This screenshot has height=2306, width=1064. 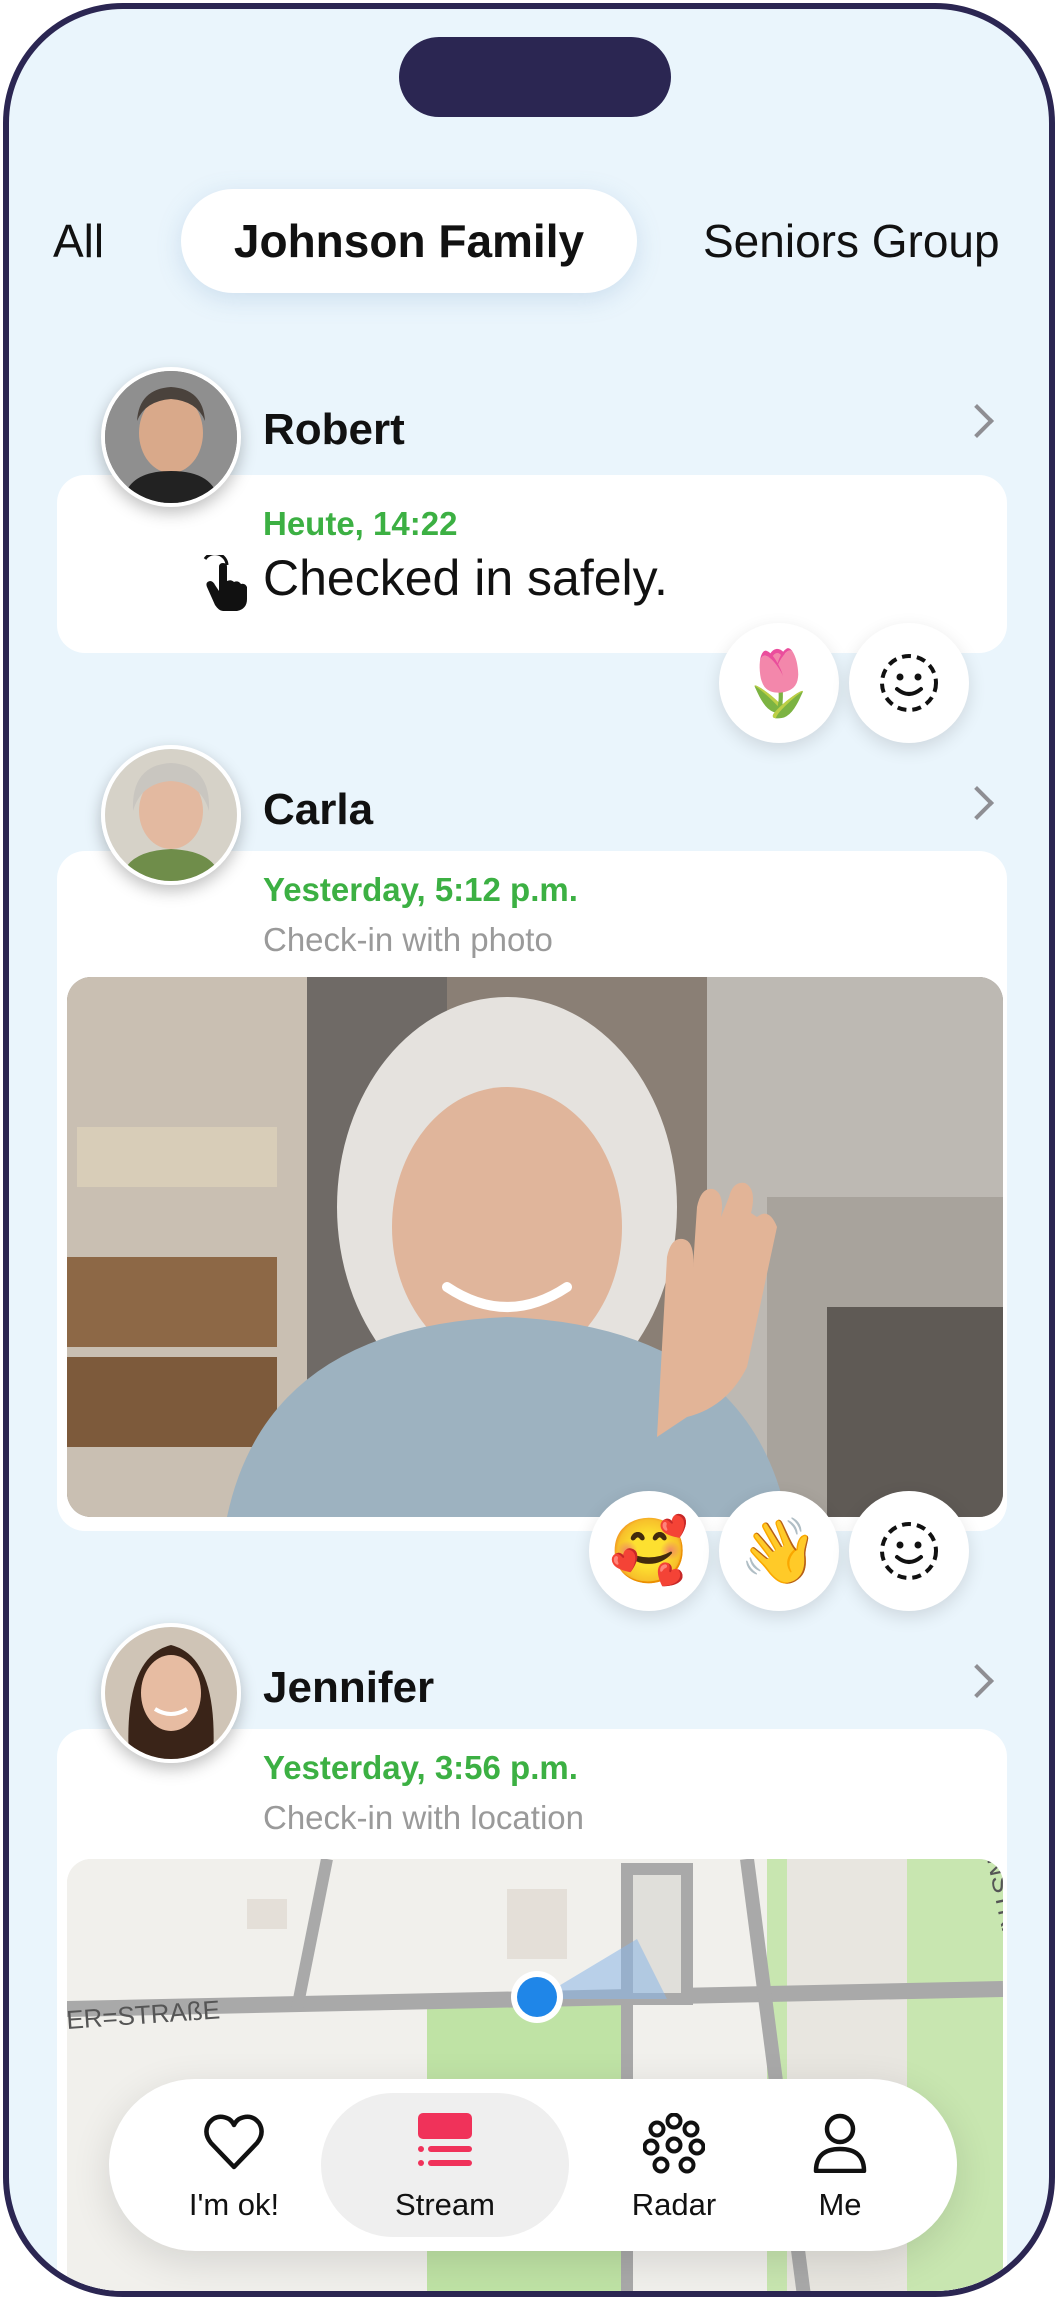 What do you see at coordinates (674, 2204) in the screenshot?
I see `nav-radar-label: Radar` at bounding box center [674, 2204].